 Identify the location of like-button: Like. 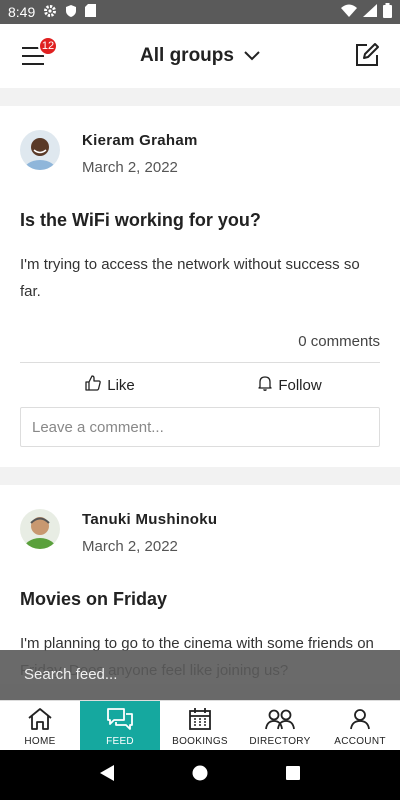
(110, 385).